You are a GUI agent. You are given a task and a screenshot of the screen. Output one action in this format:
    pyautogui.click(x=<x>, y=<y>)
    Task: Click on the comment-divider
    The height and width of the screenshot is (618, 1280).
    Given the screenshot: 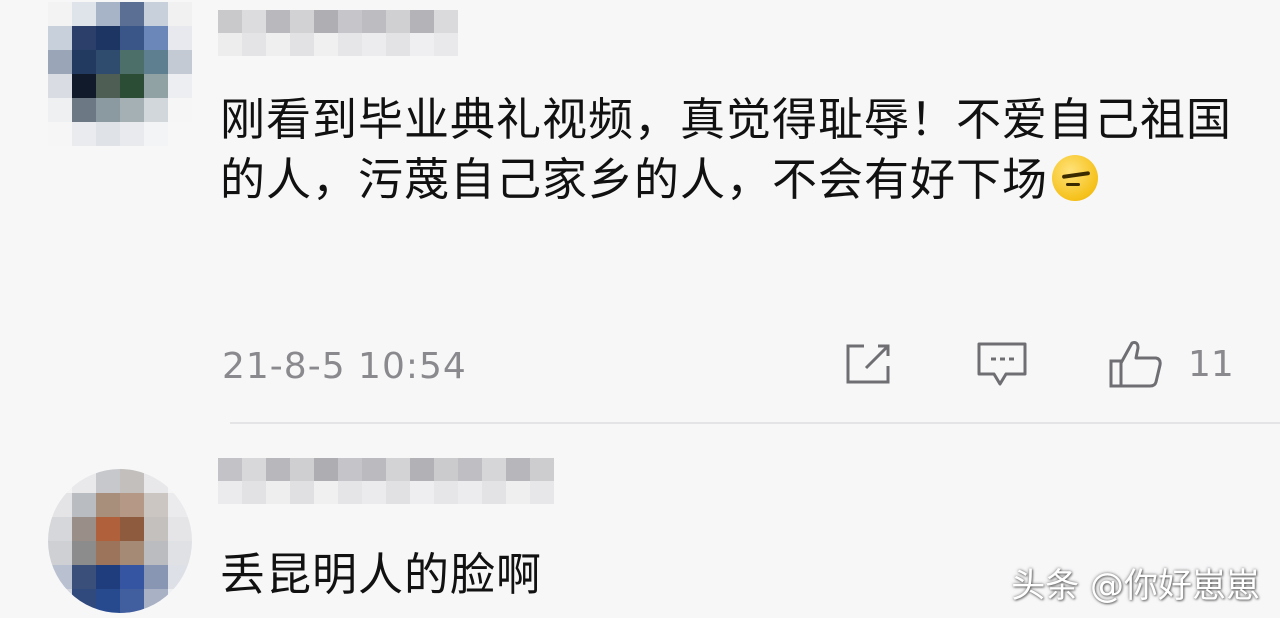 What is the action you would take?
    pyautogui.click(x=755, y=423)
    